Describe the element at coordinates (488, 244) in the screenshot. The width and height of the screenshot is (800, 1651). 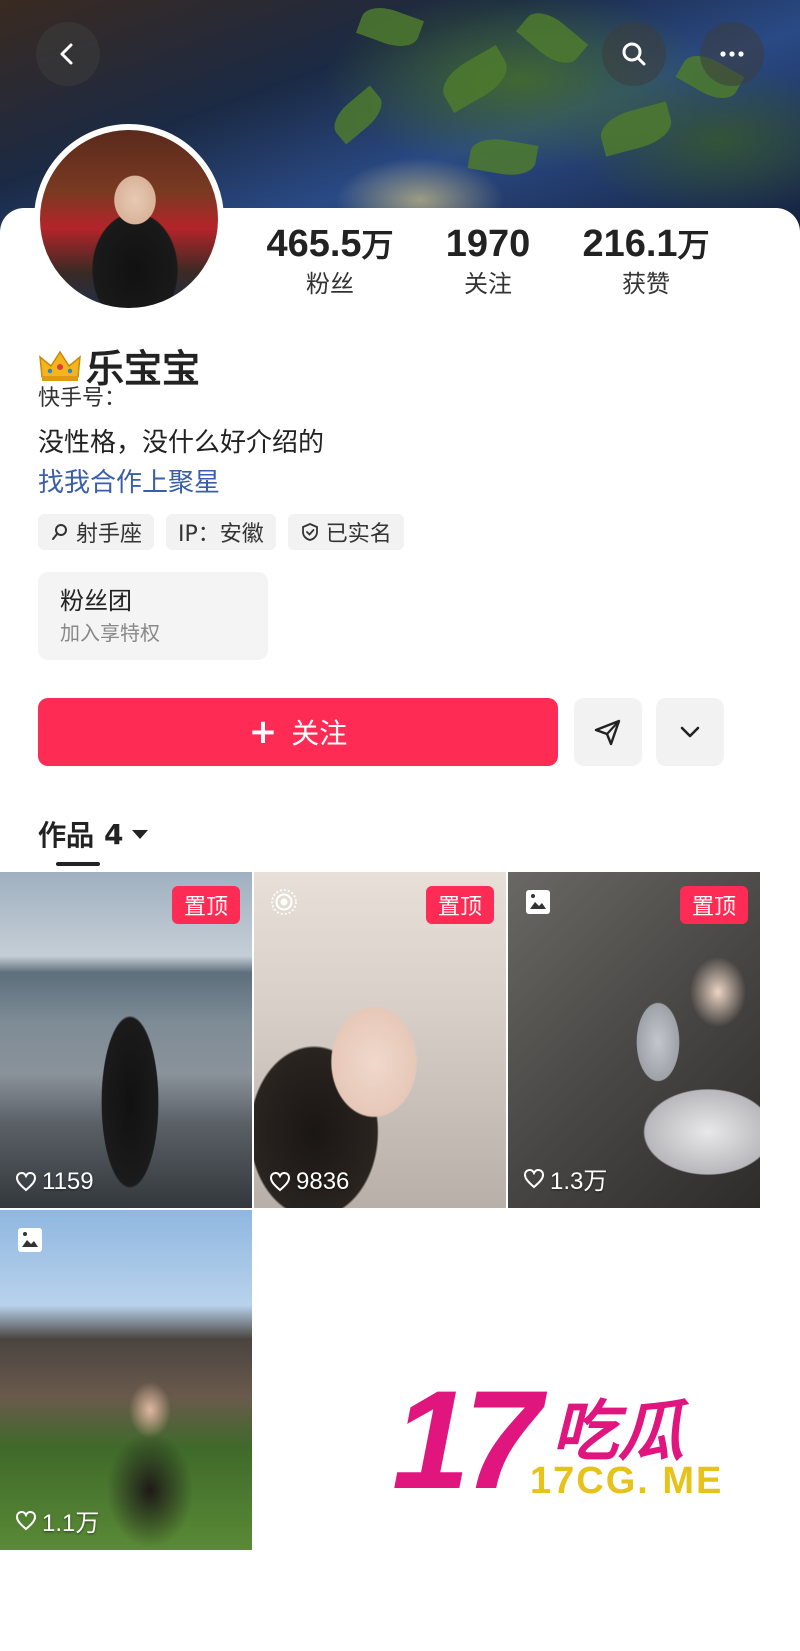
I see `stat-value: 1970` at that location.